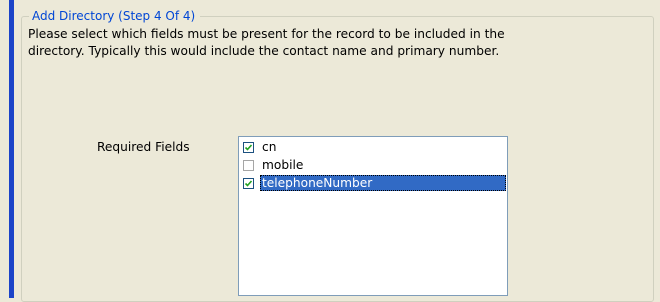  Describe the element at coordinates (283, 164) in the screenshot. I see `list-item-label: mobile` at that location.